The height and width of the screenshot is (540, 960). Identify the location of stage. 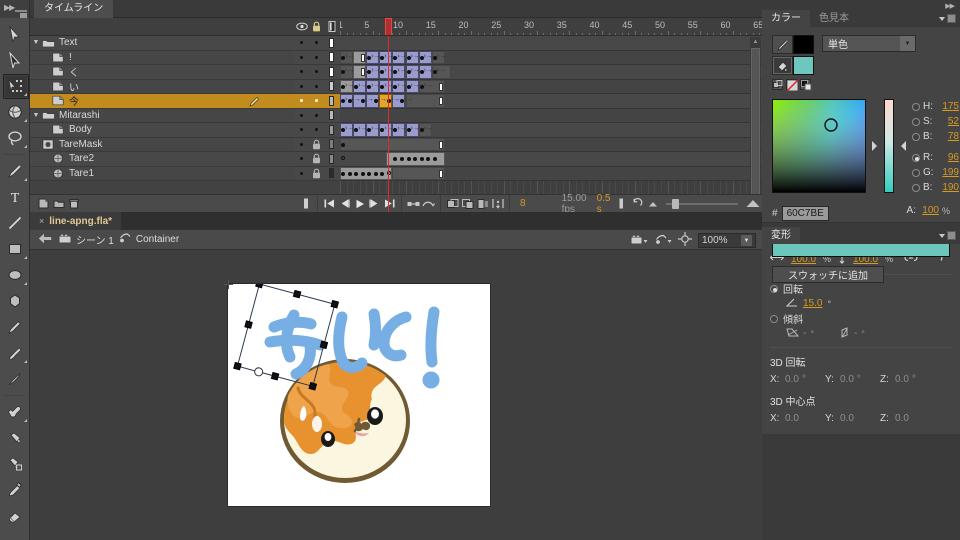
(357, 393).